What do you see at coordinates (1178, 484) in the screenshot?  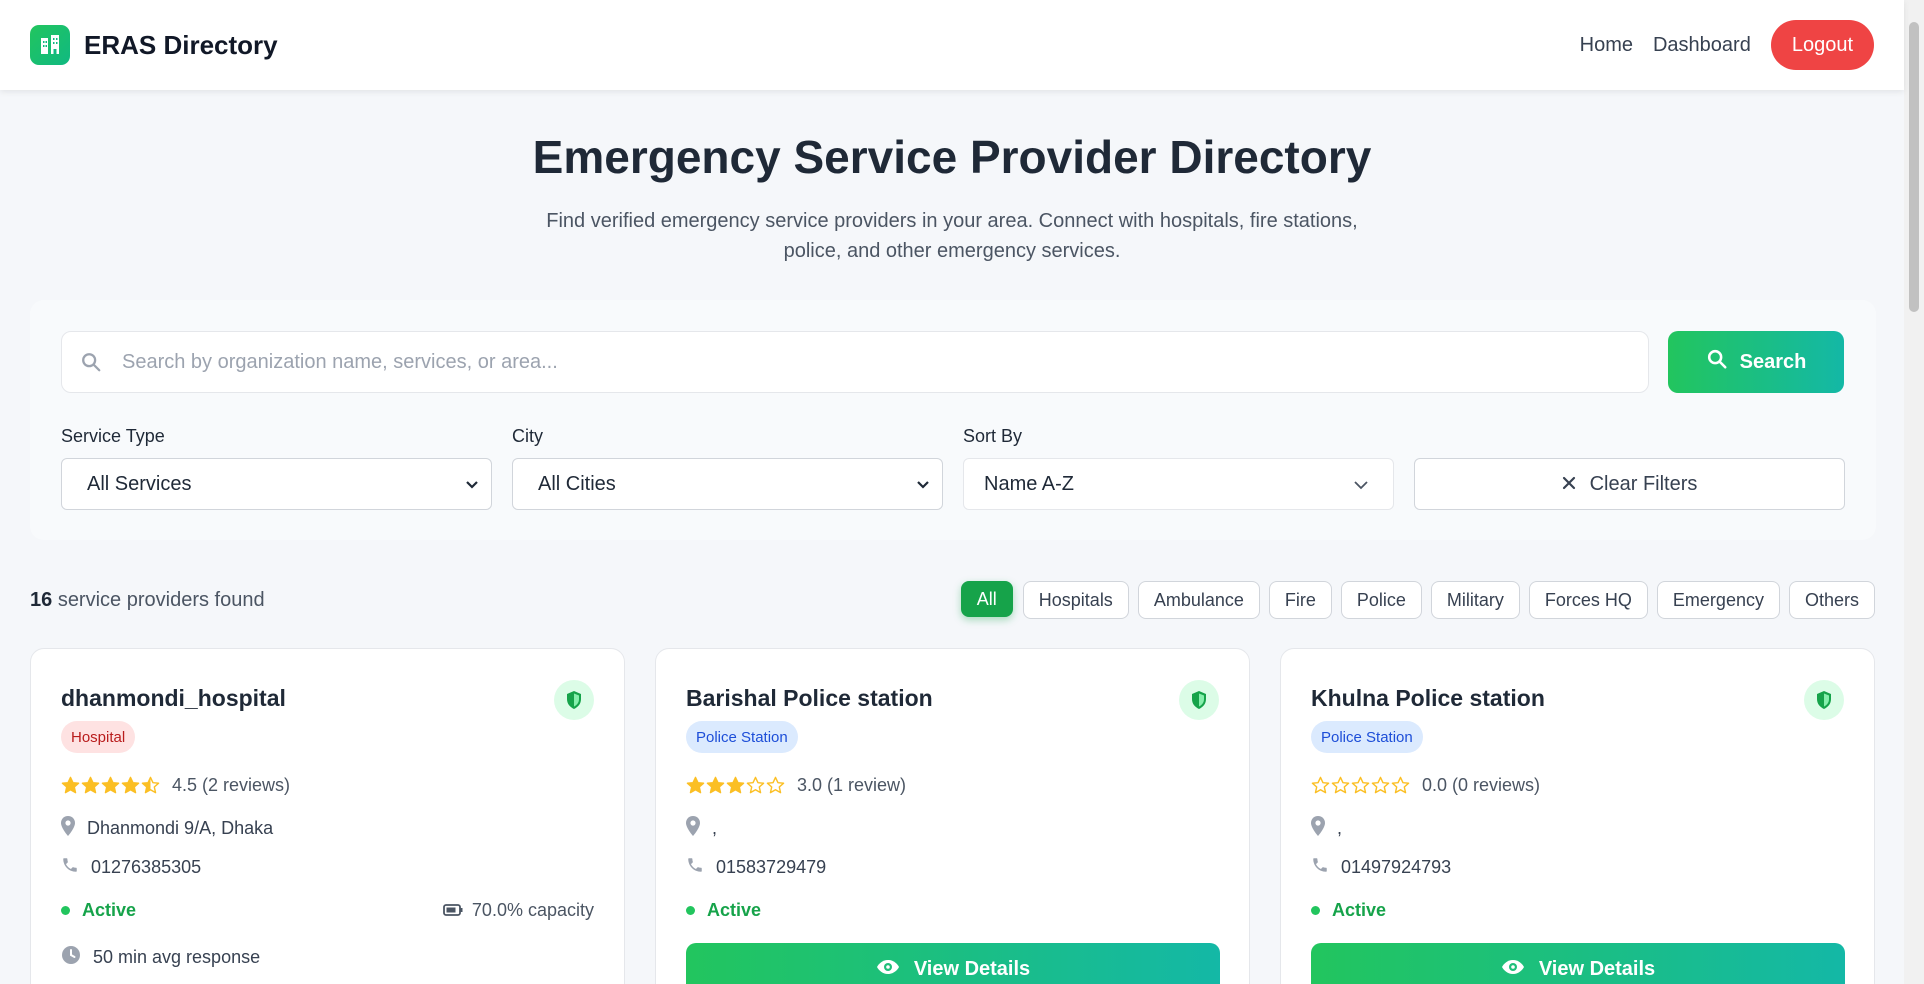 I see `sort-select: Name A-Z` at bounding box center [1178, 484].